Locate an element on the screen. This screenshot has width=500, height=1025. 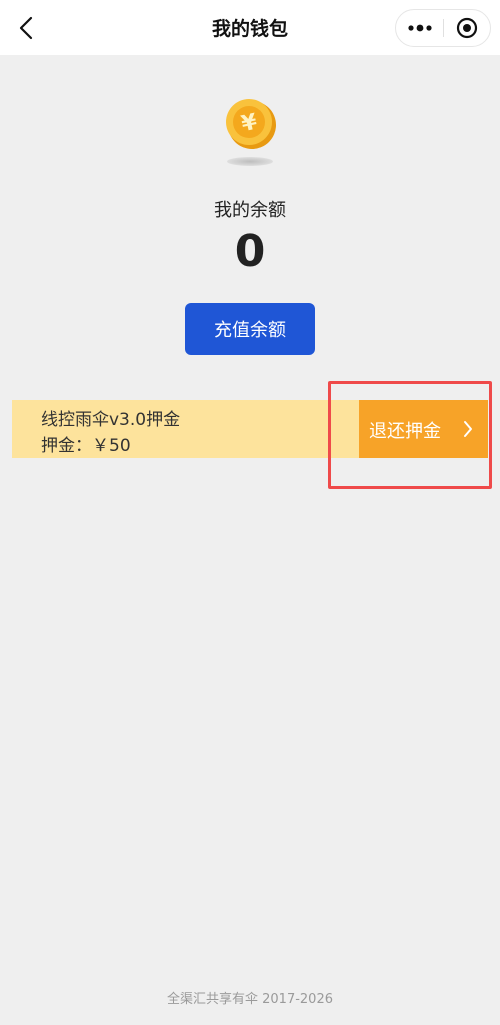
balance-value: 0 is located at coordinates (250, 251).